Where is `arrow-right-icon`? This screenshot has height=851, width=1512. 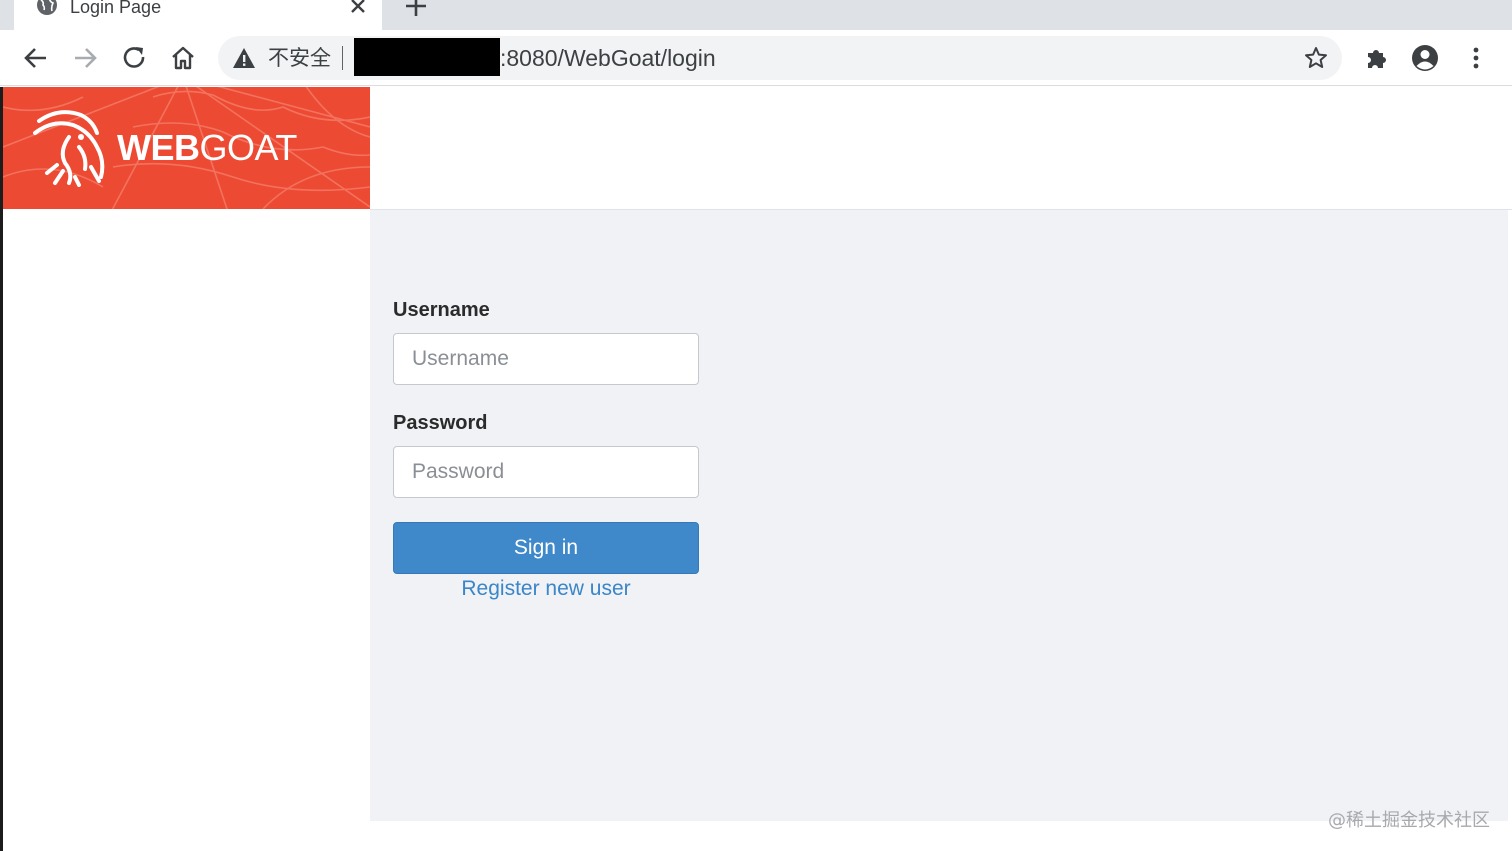
arrow-right-icon is located at coordinates (85, 58).